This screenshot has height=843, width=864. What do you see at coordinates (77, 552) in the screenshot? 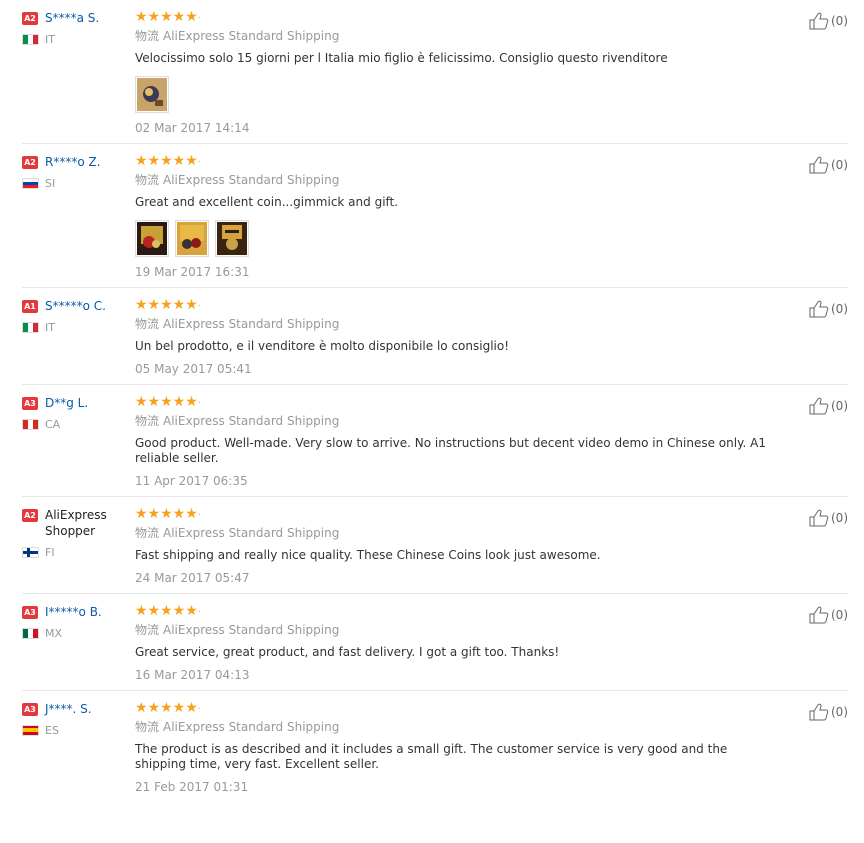
I see `reviewer-country: FI` at bounding box center [77, 552].